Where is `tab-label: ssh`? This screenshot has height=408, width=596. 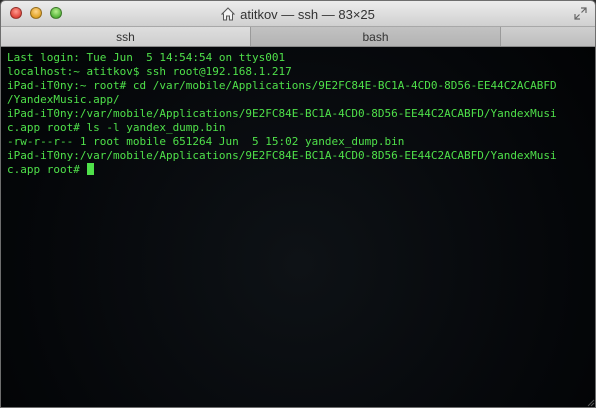 tab-label: ssh is located at coordinates (125, 36).